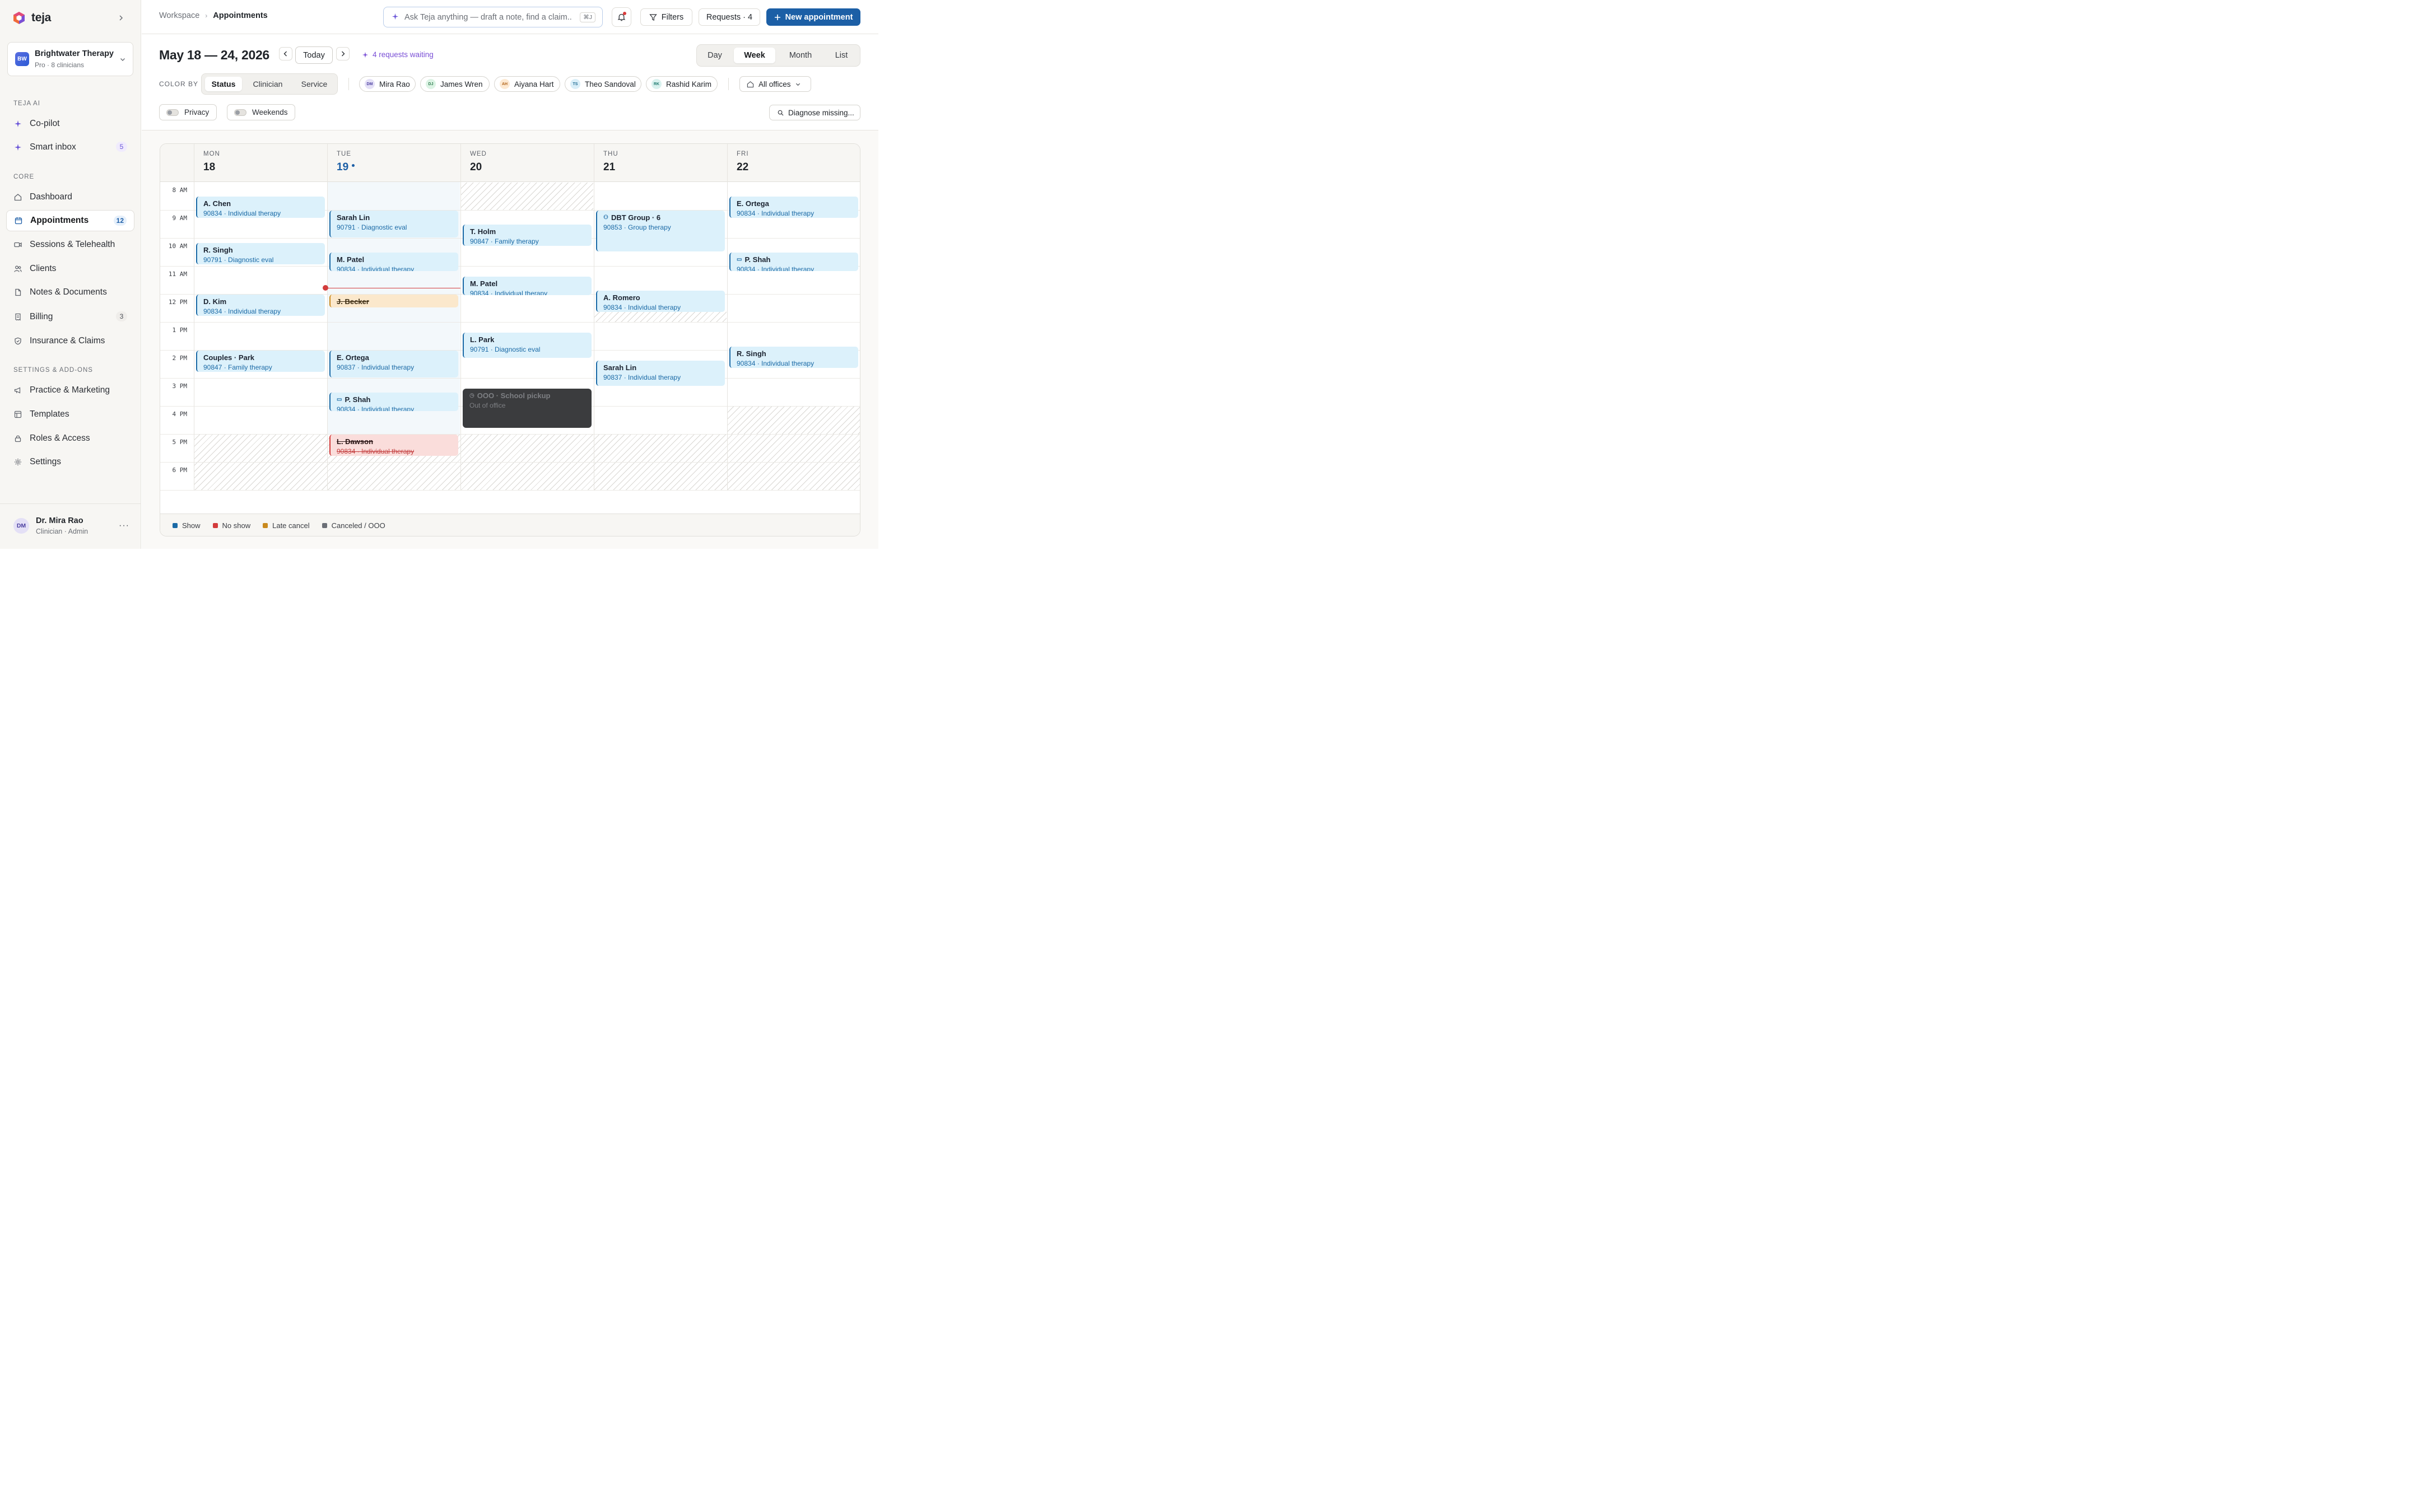 Image resolution: width=2420 pixels, height=1512 pixels. What do you see at coordinates (715, 56) in the screenshot?
I see `view-day: Day` at bounding box center [715, 56].